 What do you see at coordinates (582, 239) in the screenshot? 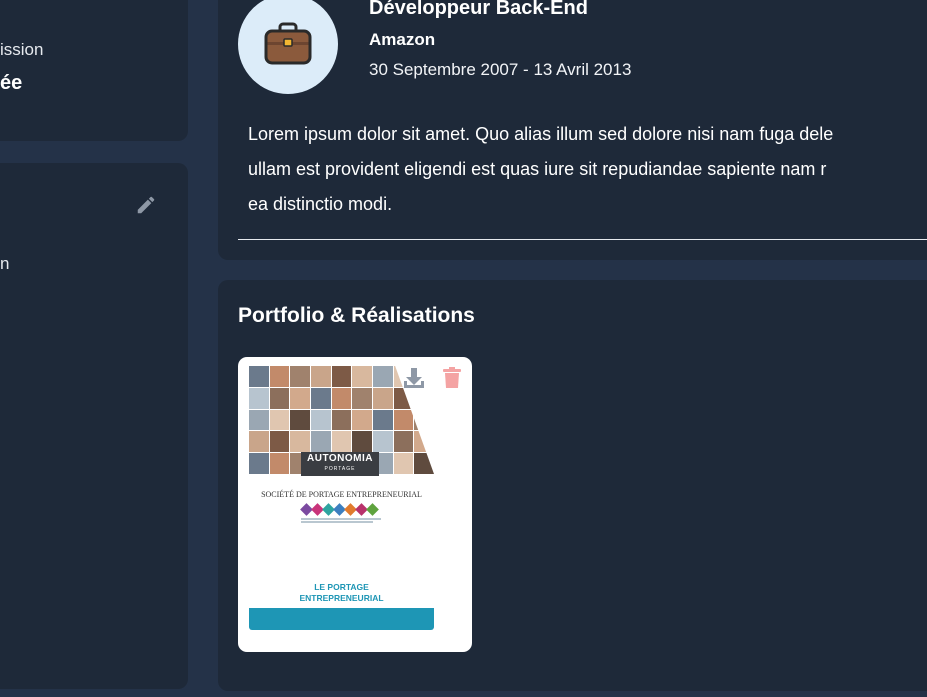
I see `divider` at bounding box center [582, 239].